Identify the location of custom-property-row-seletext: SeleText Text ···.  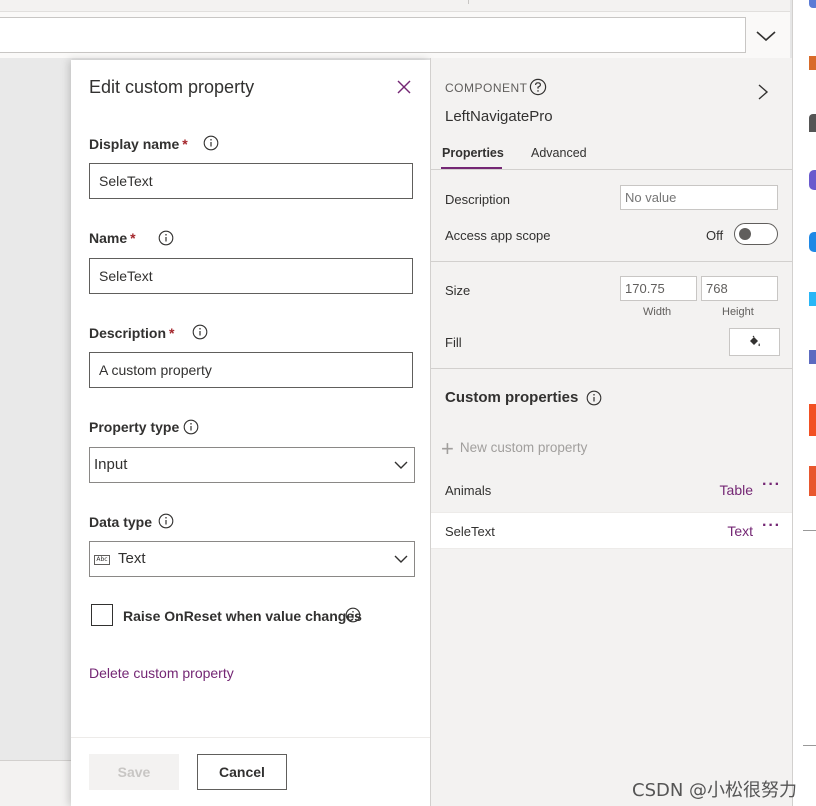
(612, 530).